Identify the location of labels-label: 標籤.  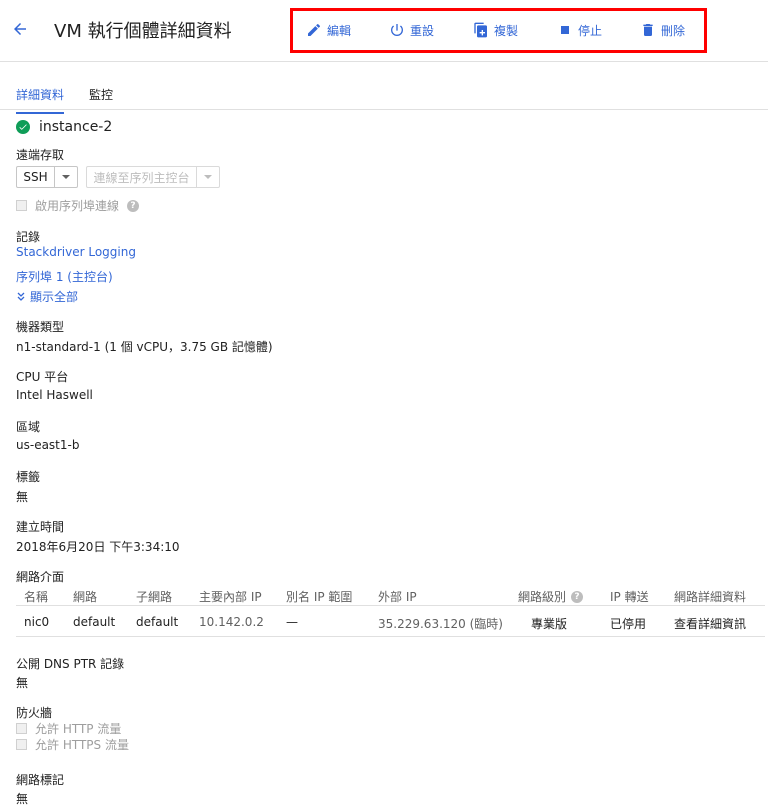
(28, 477).